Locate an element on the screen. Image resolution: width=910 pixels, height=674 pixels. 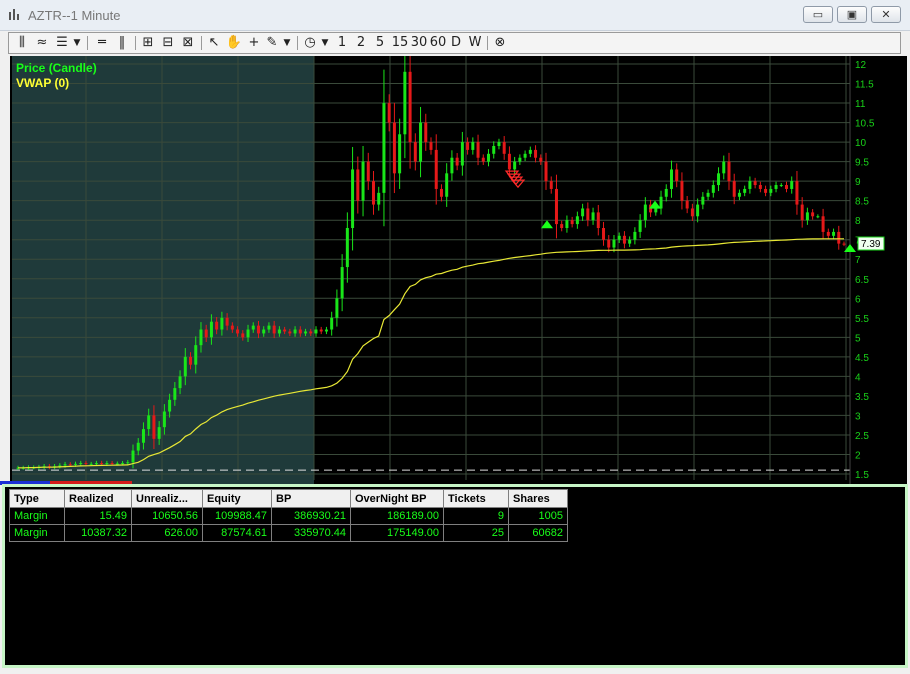
fit-icon: ⊠ is located at coordinates (188, 43).